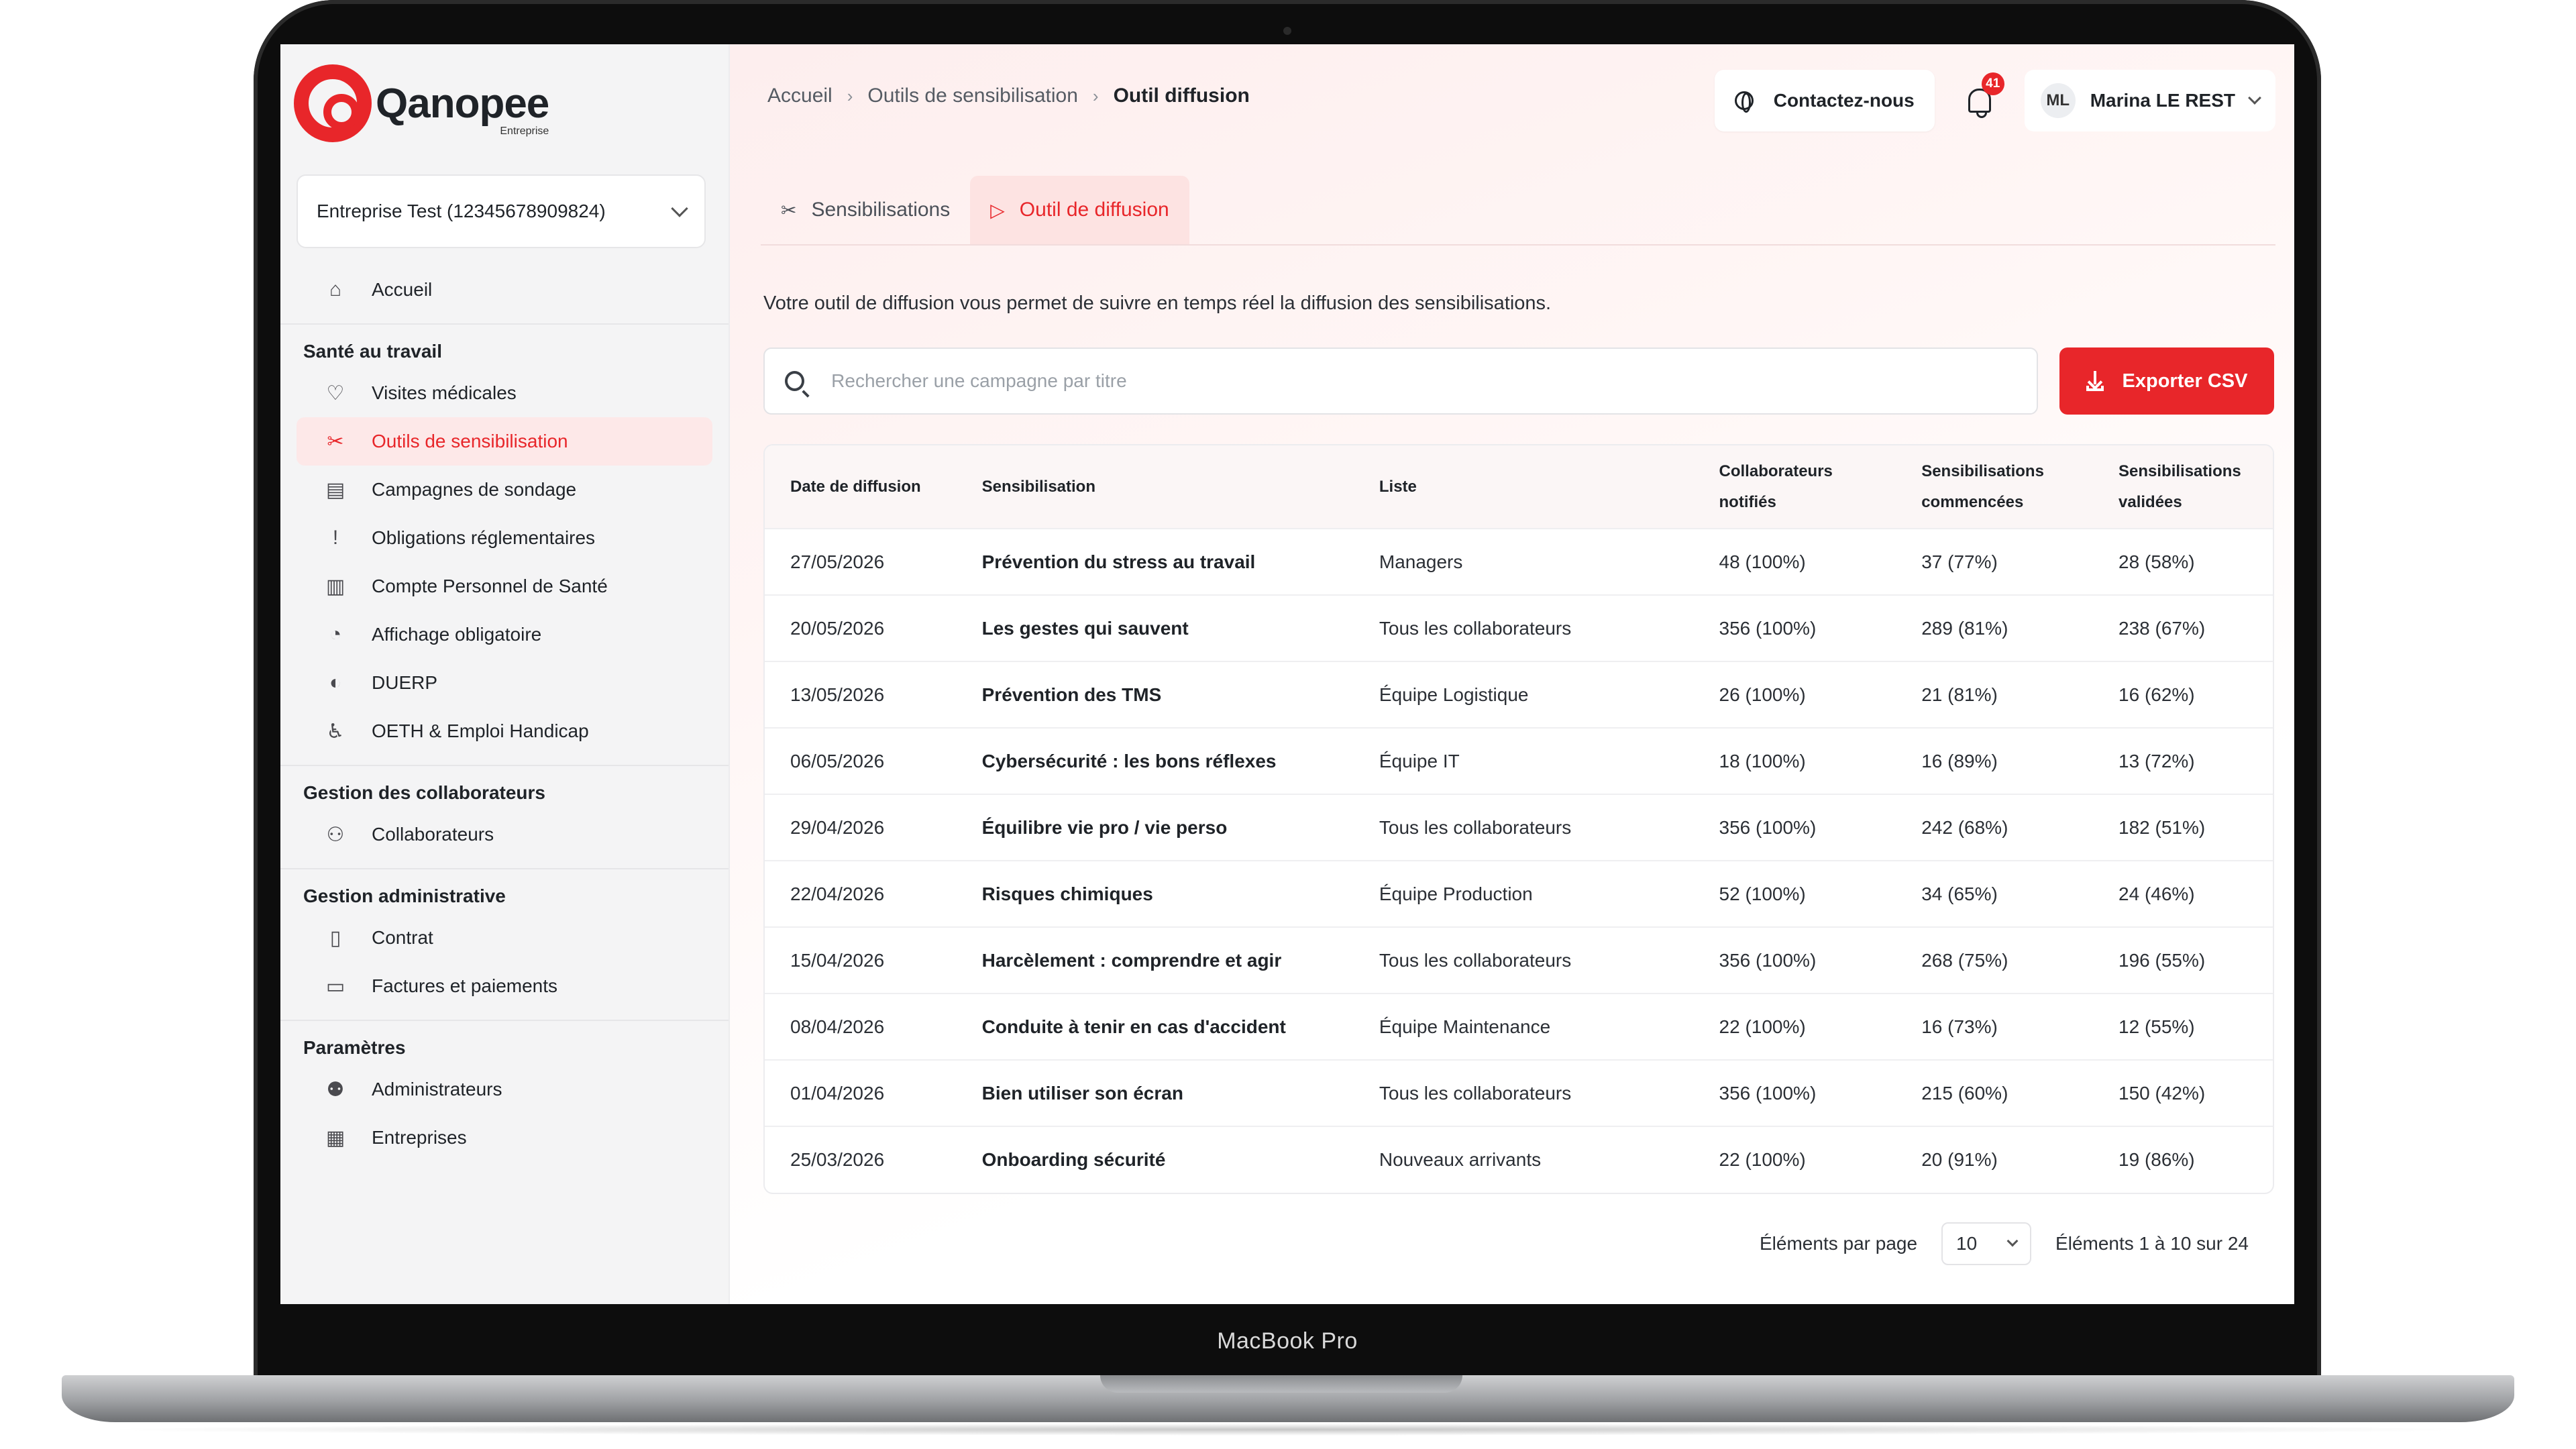  Describe the element at coordinates (1523, 960) in the screenshot. I see `table-cell: Tous les collaborateurs` at that location.